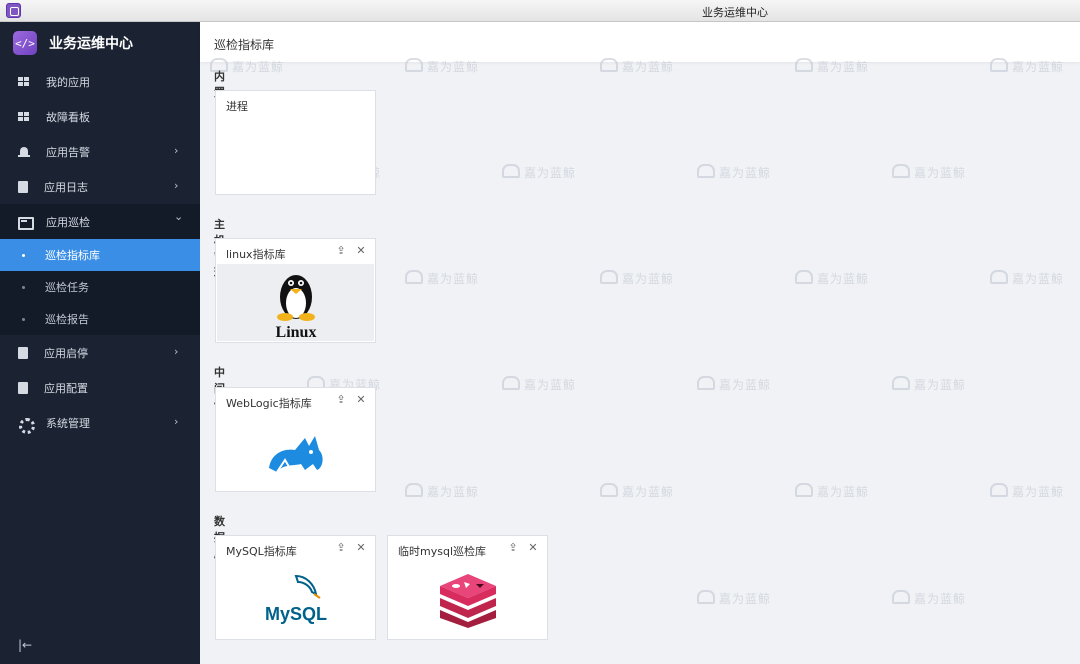  What do you see at coordinates (295, 332) in the screenshot?
I see `linux-wordmark: Linux` at bounding box center [295, 332].